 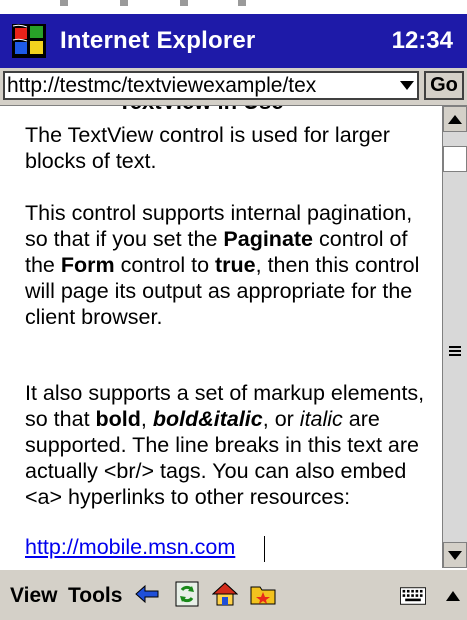 I want to click on title-bar: Internet Explorer 12:34, so click(x=233, y=41).